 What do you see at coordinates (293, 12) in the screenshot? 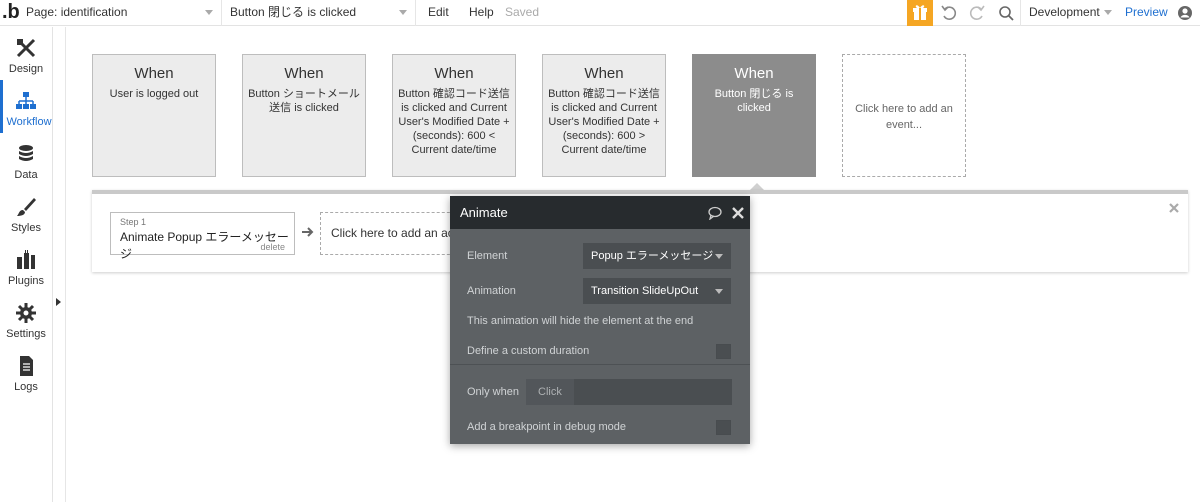
I see `event-selector-label: Button 閉じる is clicked` at bounding box center [293, 12].